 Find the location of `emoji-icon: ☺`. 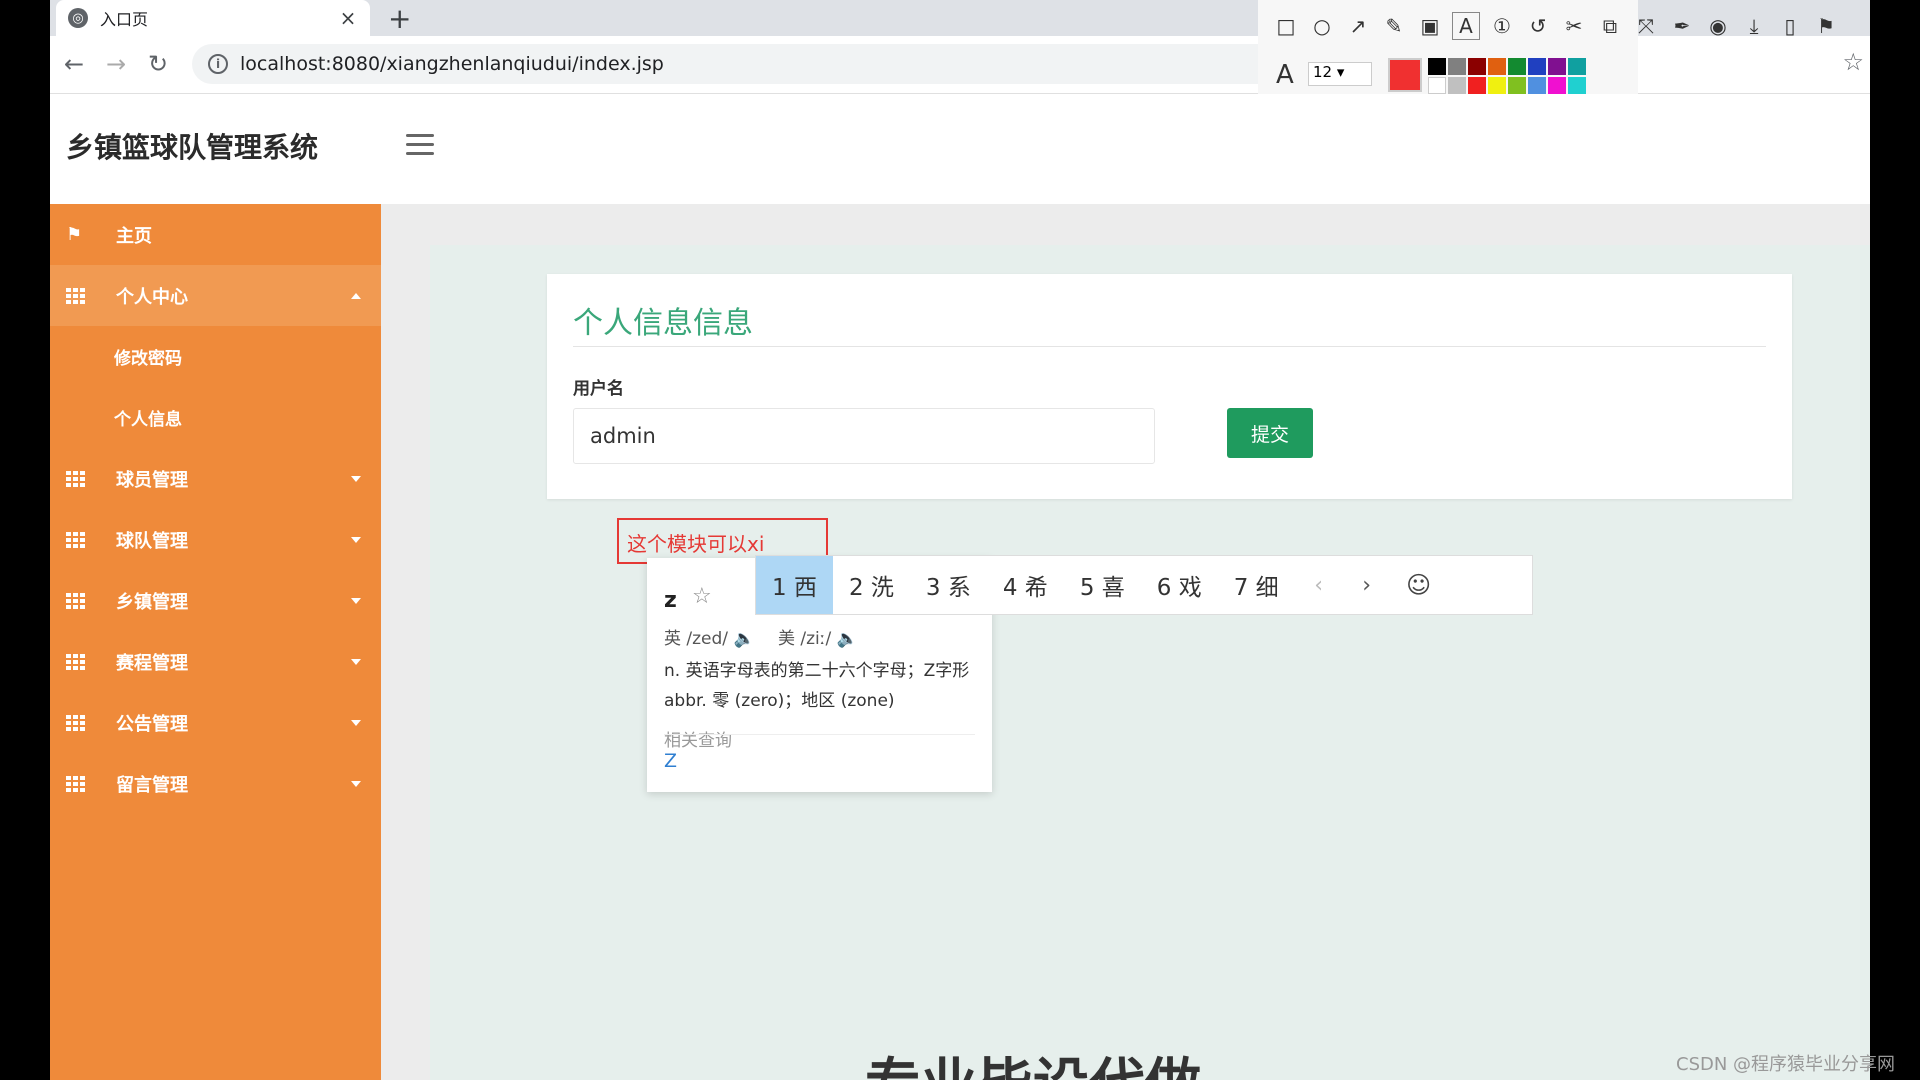

emoji-icon: ☺ is located at coordinates (1419, 585).